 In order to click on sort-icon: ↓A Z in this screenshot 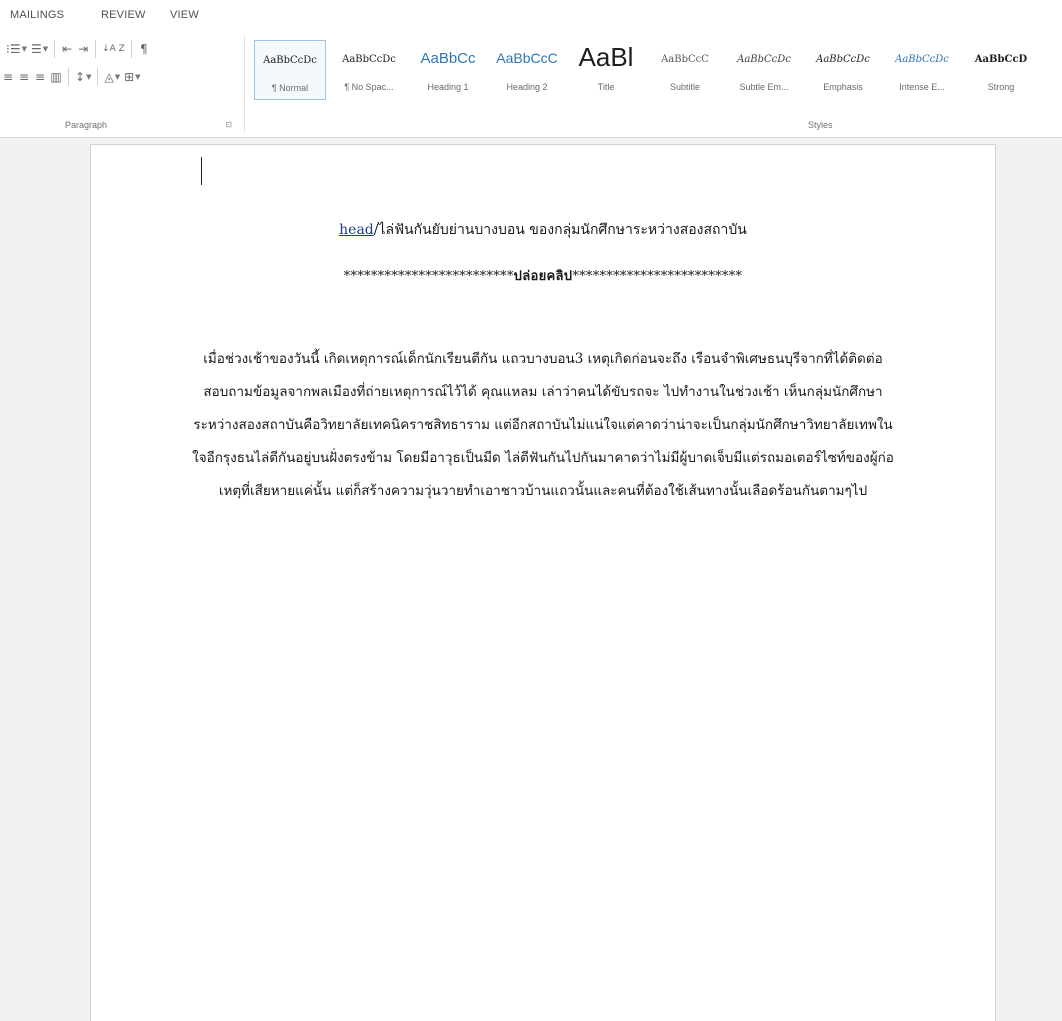, I will do `click(113, 49)`.